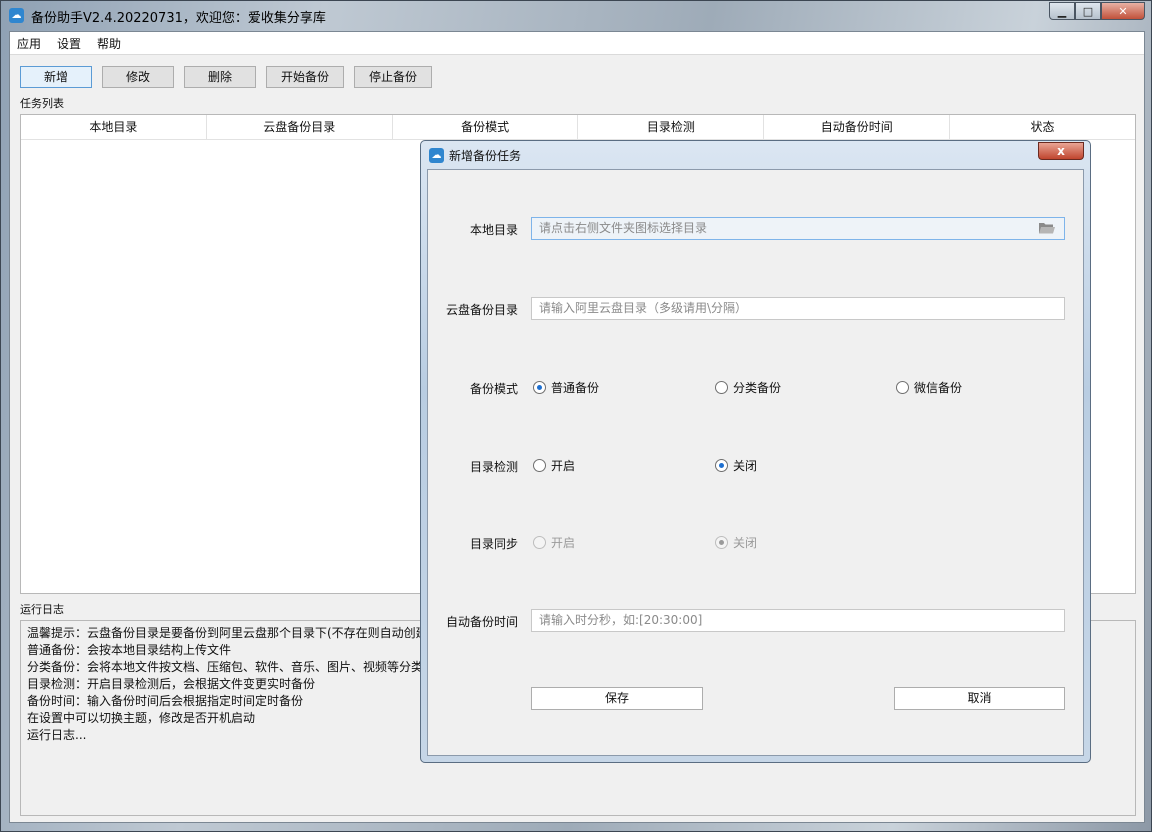 The height and width of the screenshot is (832, 1152). Describe the element at coordinates (1061, 151) in the screenshot. I see `dialog-close-button: x` at that location.